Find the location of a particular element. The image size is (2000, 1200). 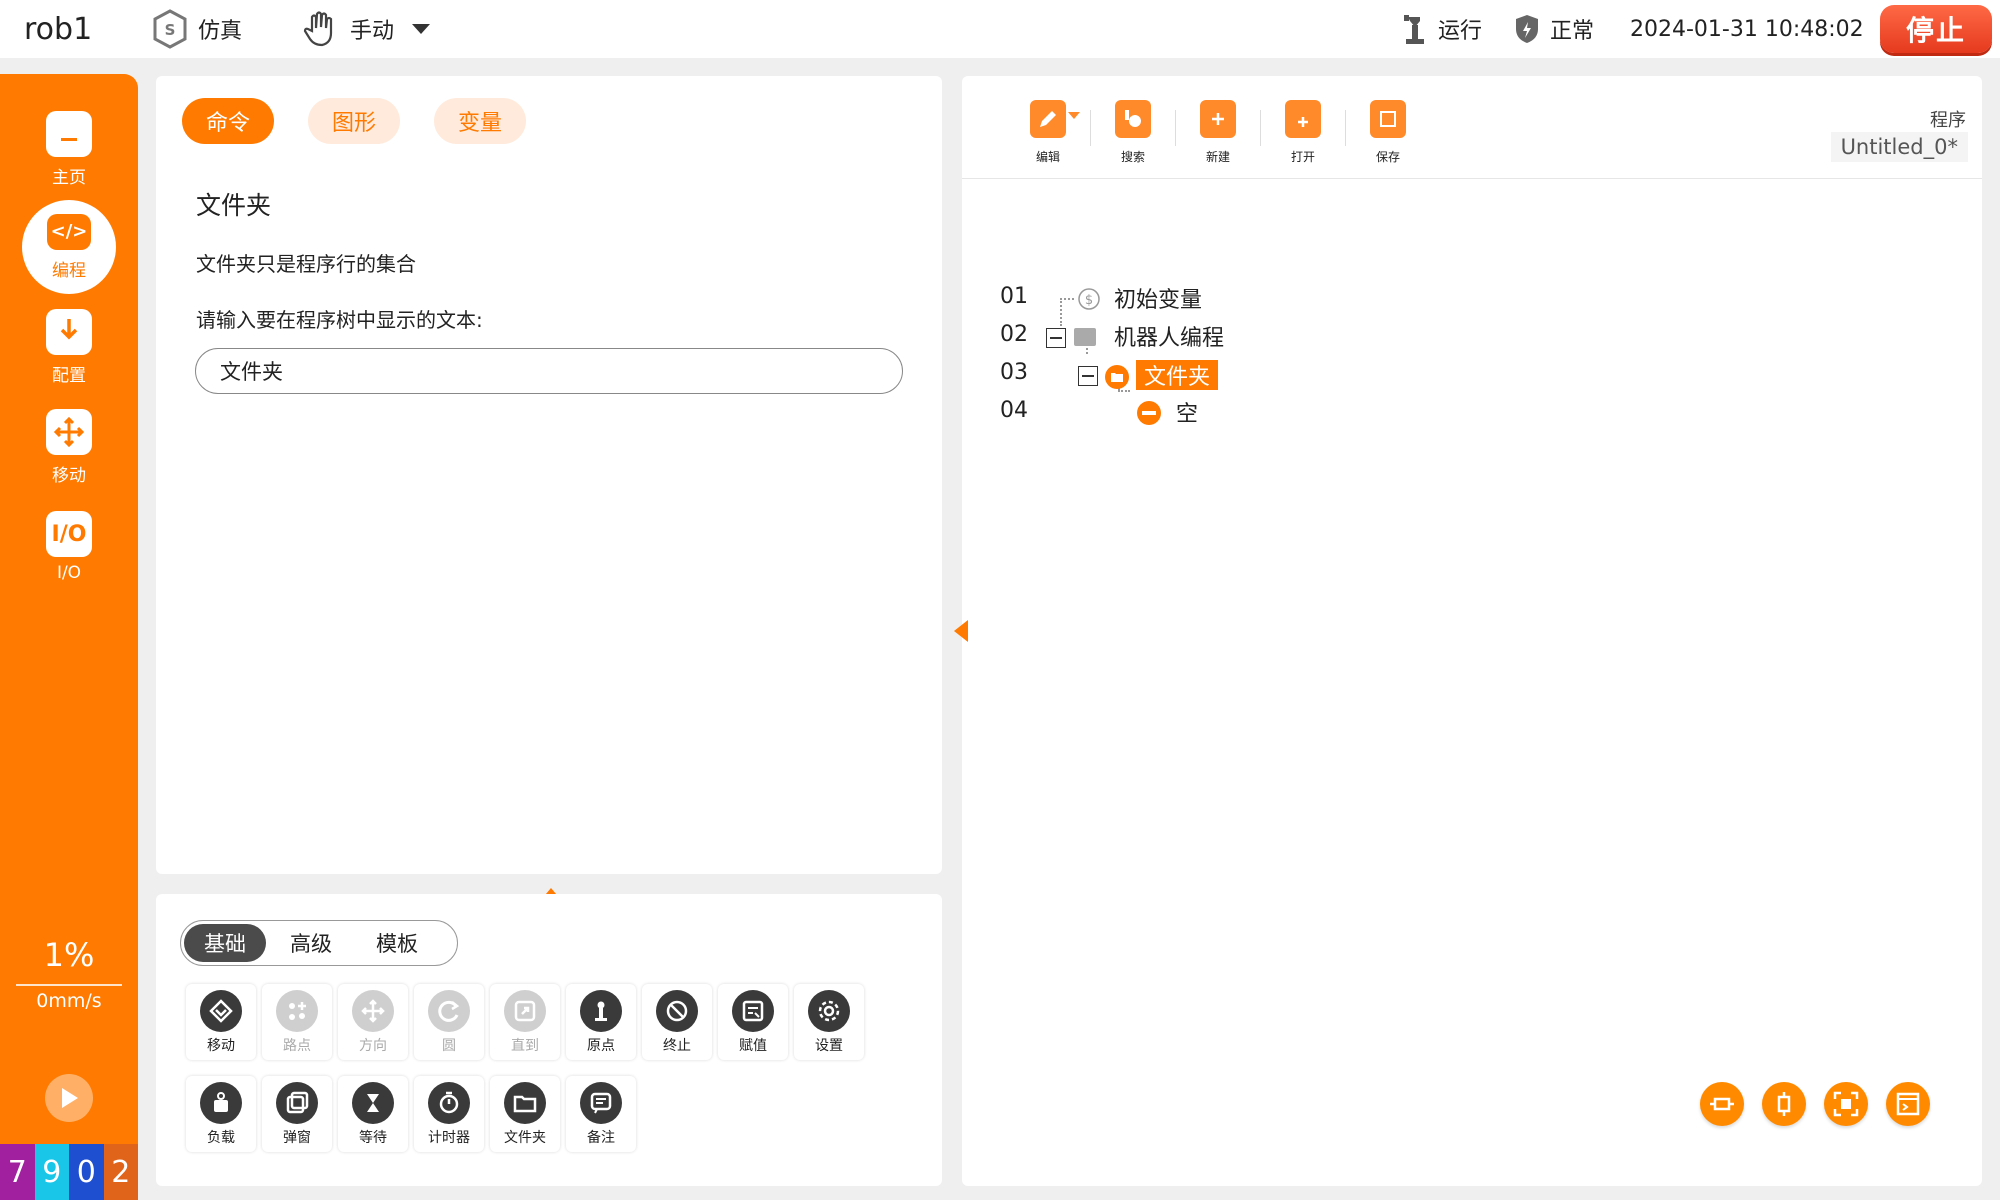

sidebar-item-programming: </> 编程 is located at coordinates (69, 247).